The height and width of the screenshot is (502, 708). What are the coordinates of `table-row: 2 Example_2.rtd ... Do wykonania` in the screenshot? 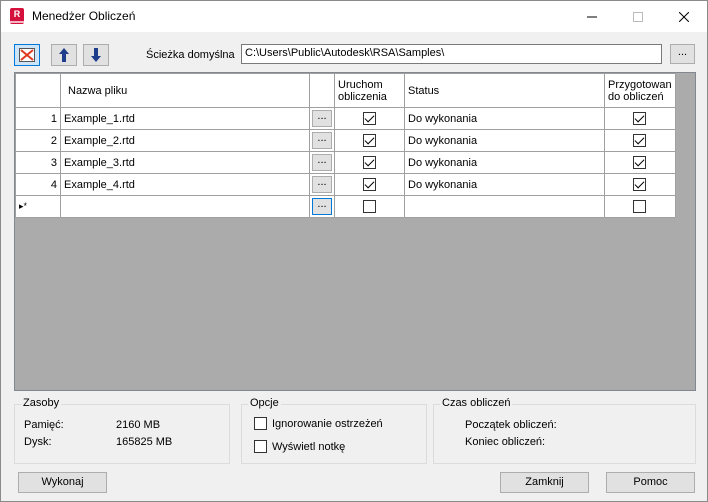 It's located at (345, 140).